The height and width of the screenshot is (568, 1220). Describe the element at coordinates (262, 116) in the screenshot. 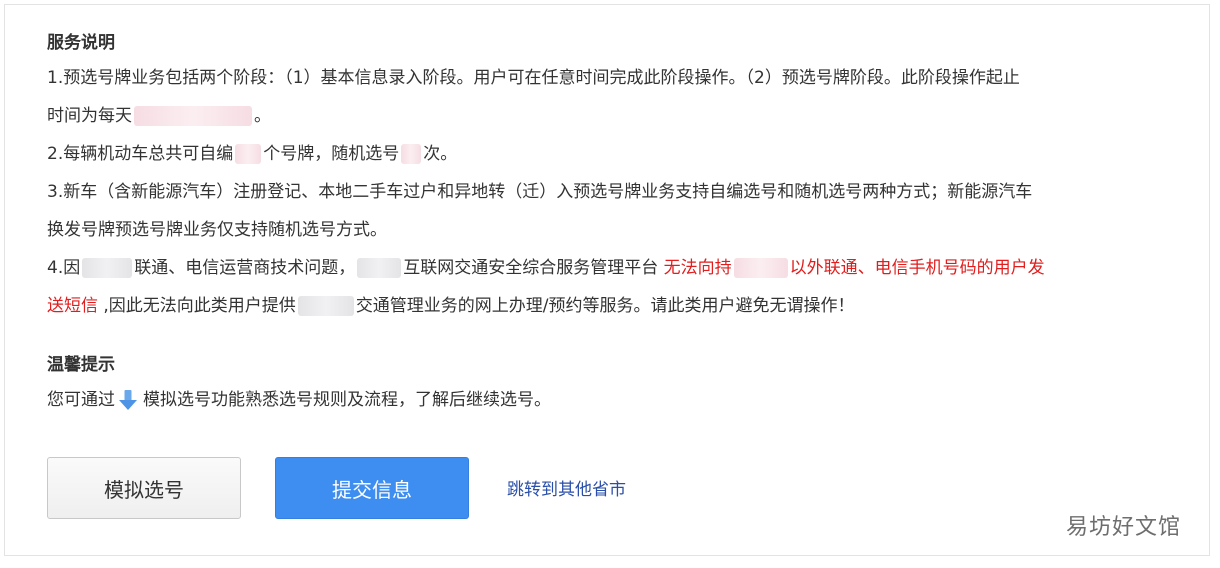

I see `service-item-1-time-suffix: 。` at that location.